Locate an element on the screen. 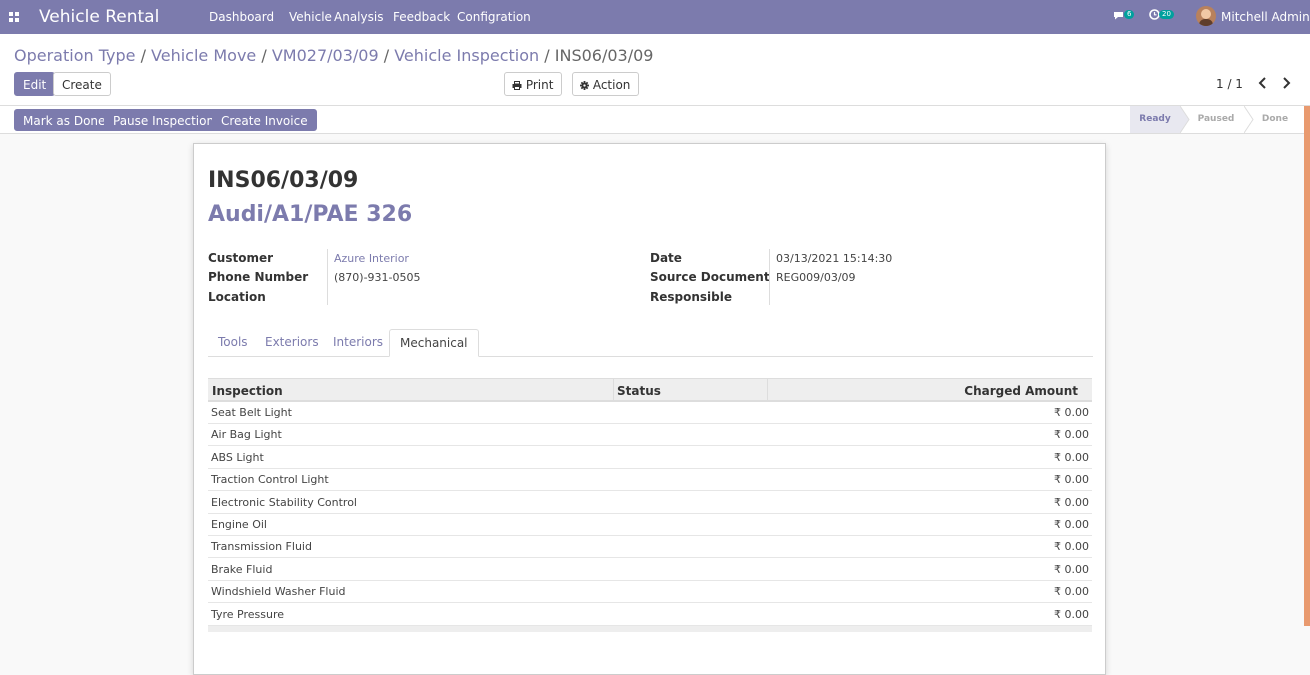  column-status: Status is located at coordinates (639, 391).